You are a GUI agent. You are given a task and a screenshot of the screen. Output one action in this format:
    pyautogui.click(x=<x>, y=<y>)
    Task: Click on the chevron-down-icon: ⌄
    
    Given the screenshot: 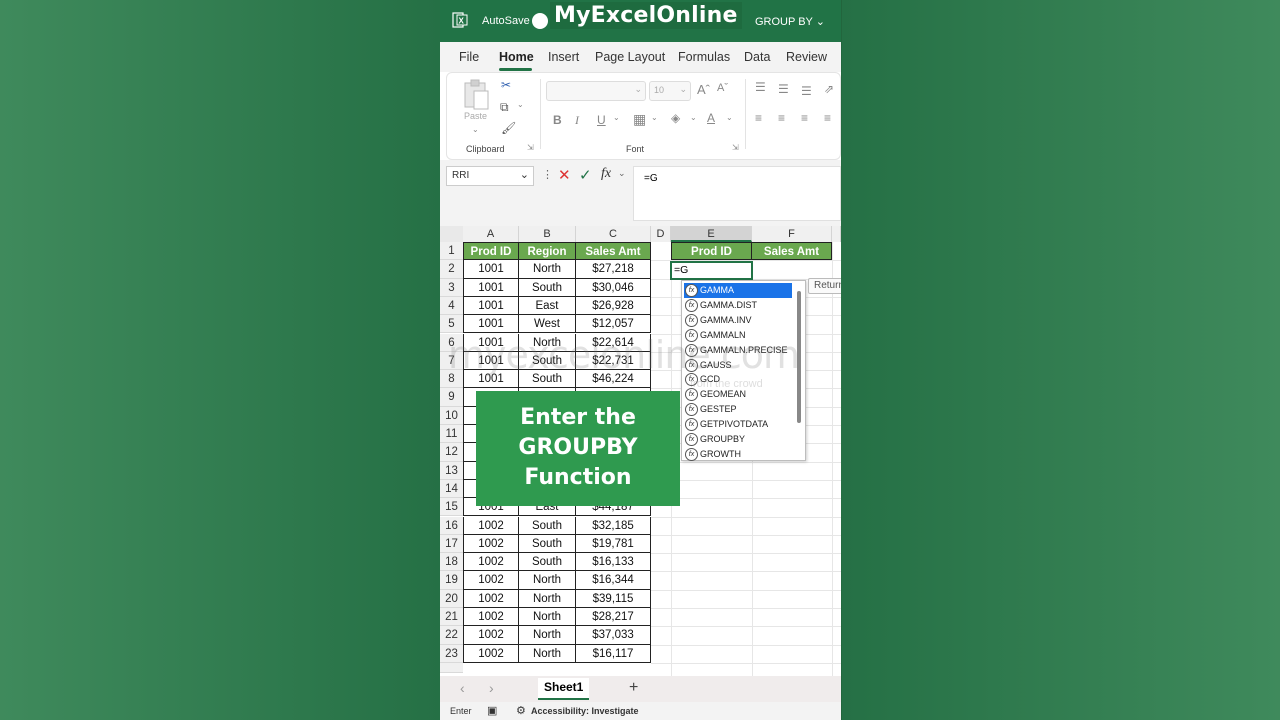 What is the action you would take?
    pyautogui.click(x=622, y=173)
    